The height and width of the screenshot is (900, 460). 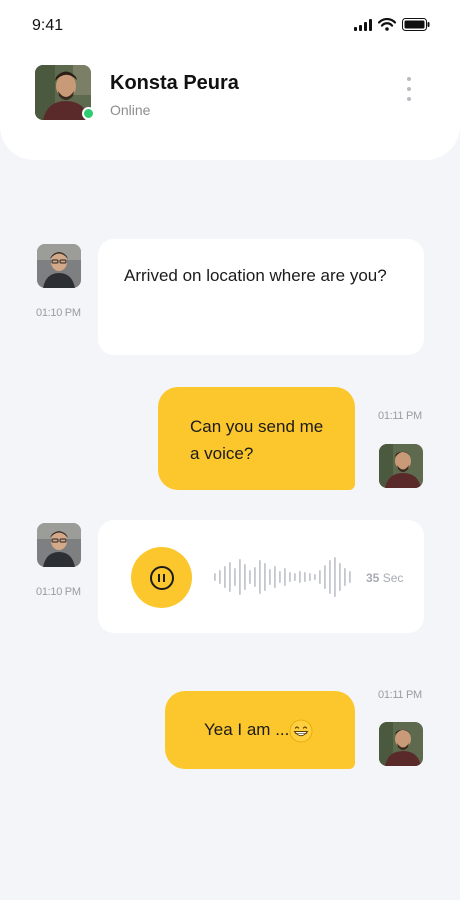 I want to click on signal-icon, so click(x=363, y=24).